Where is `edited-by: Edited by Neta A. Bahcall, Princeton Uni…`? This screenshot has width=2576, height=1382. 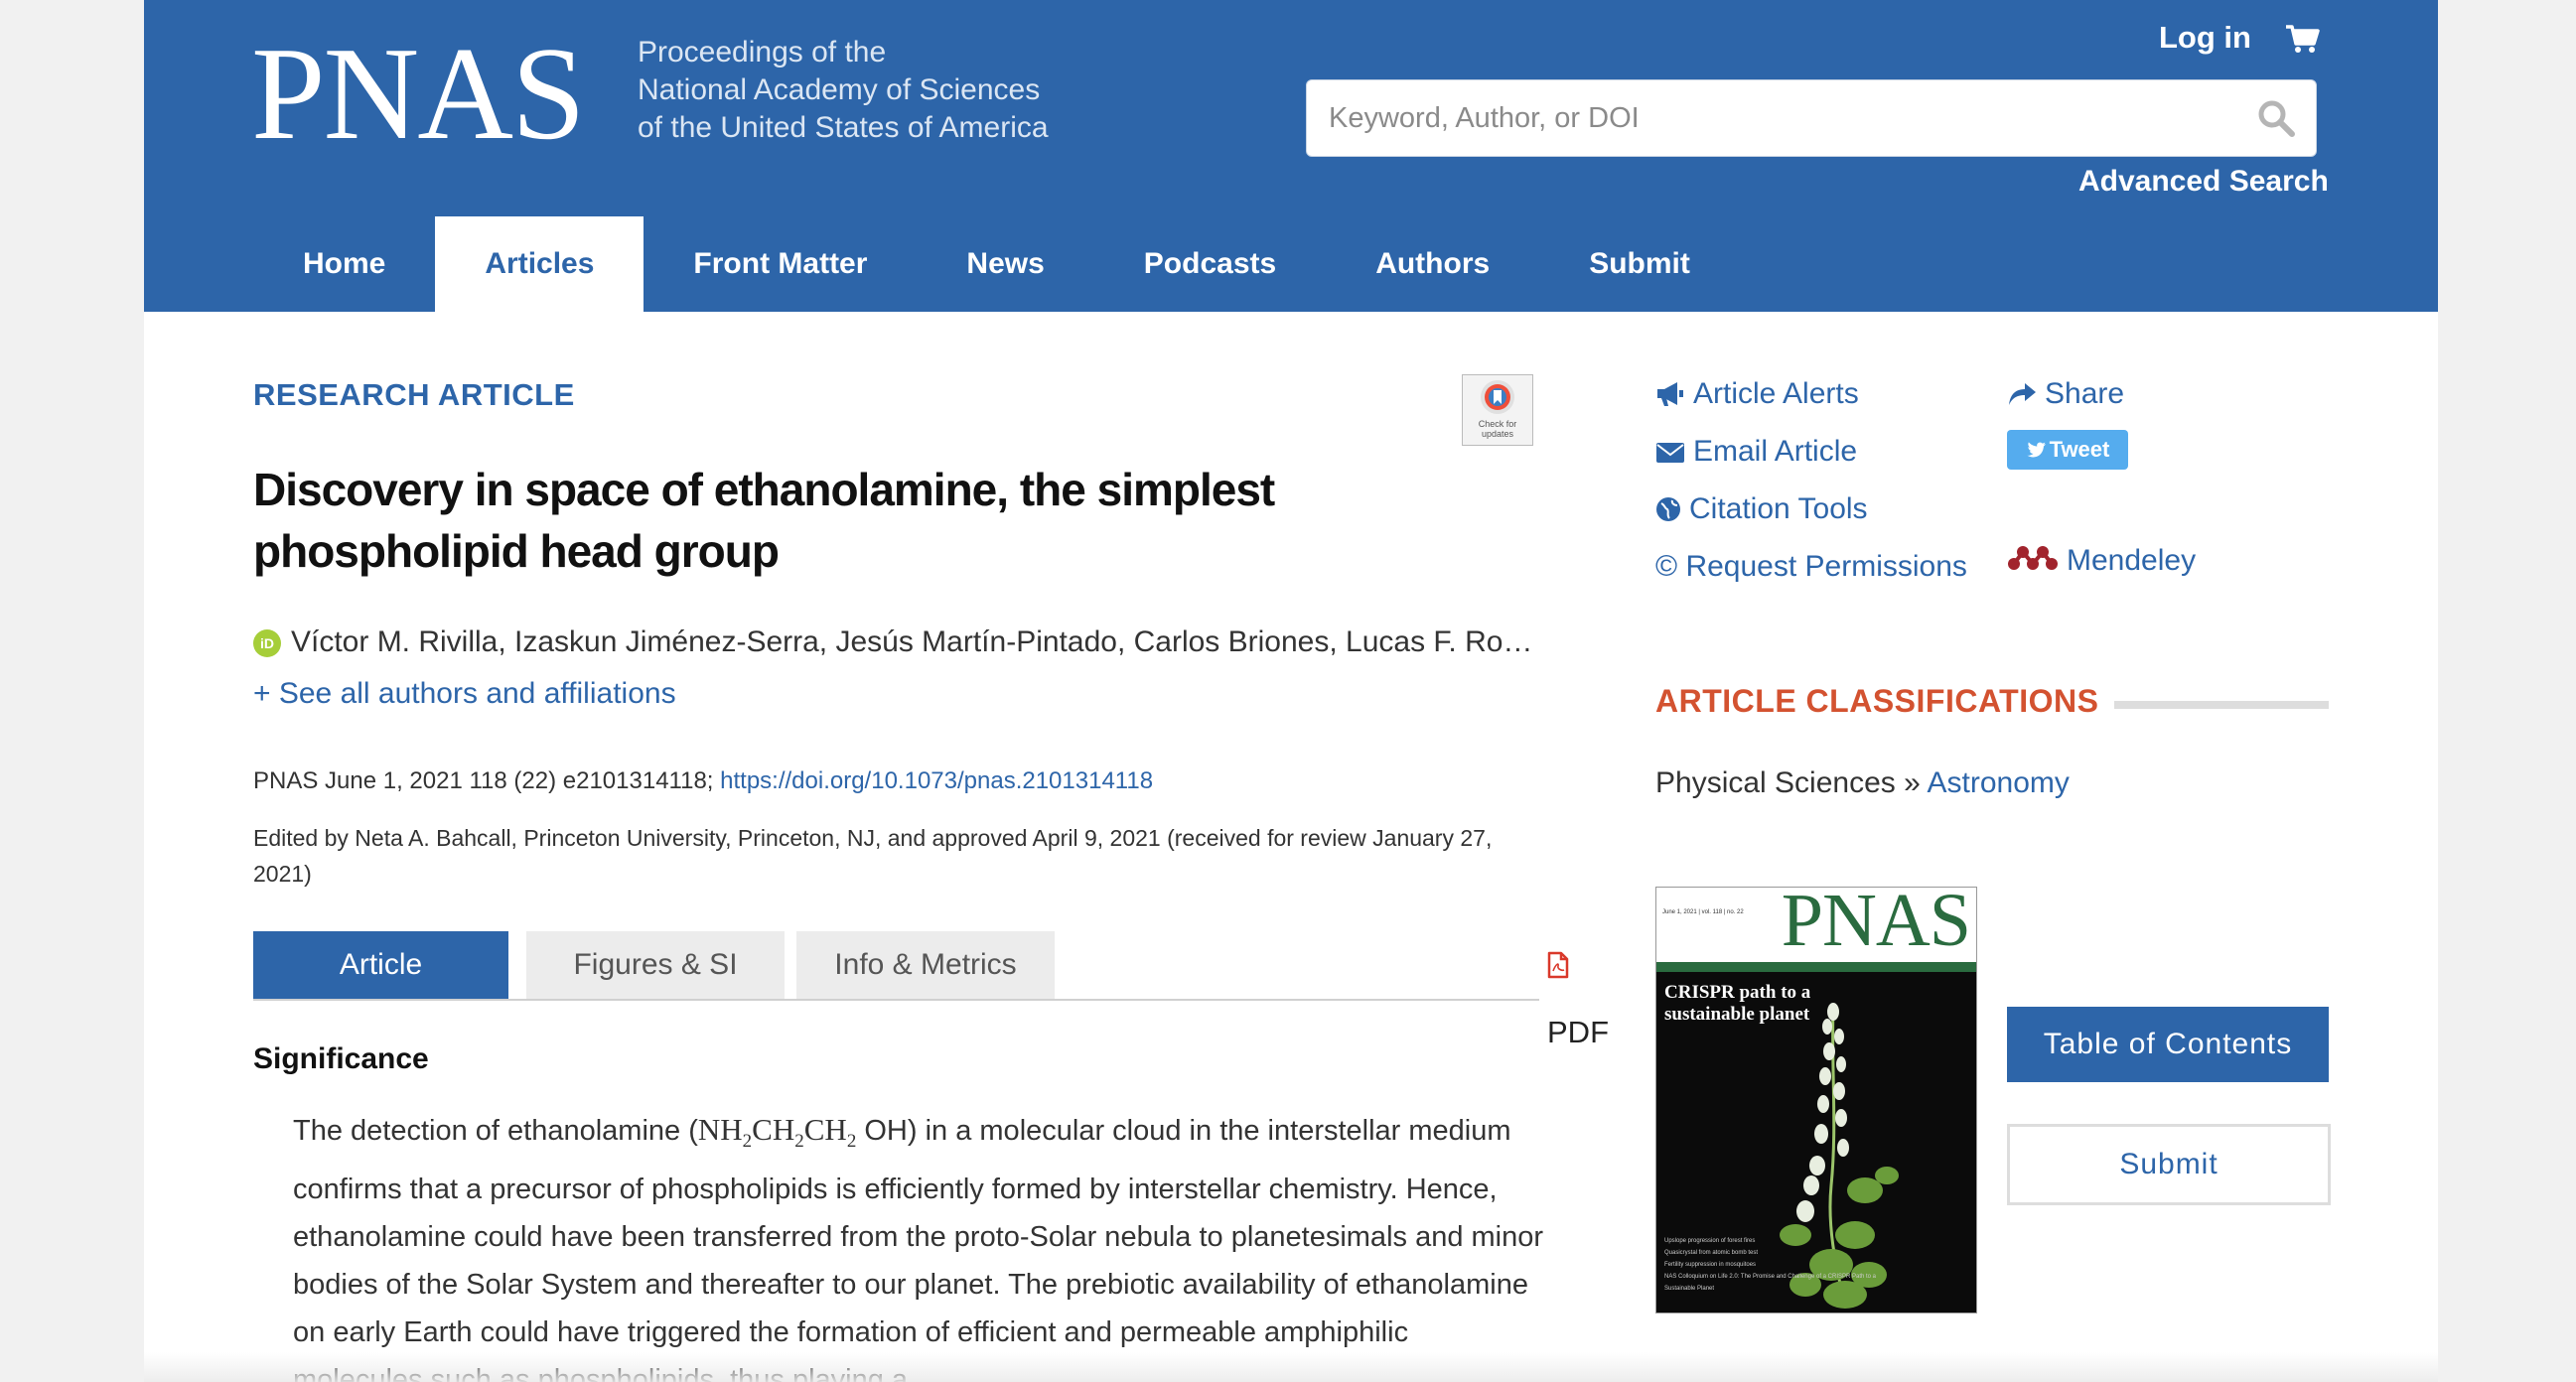 edited-by: Edited by Neta A. Bahcall, Princeton Uni… is located at coordinates (873, 856).